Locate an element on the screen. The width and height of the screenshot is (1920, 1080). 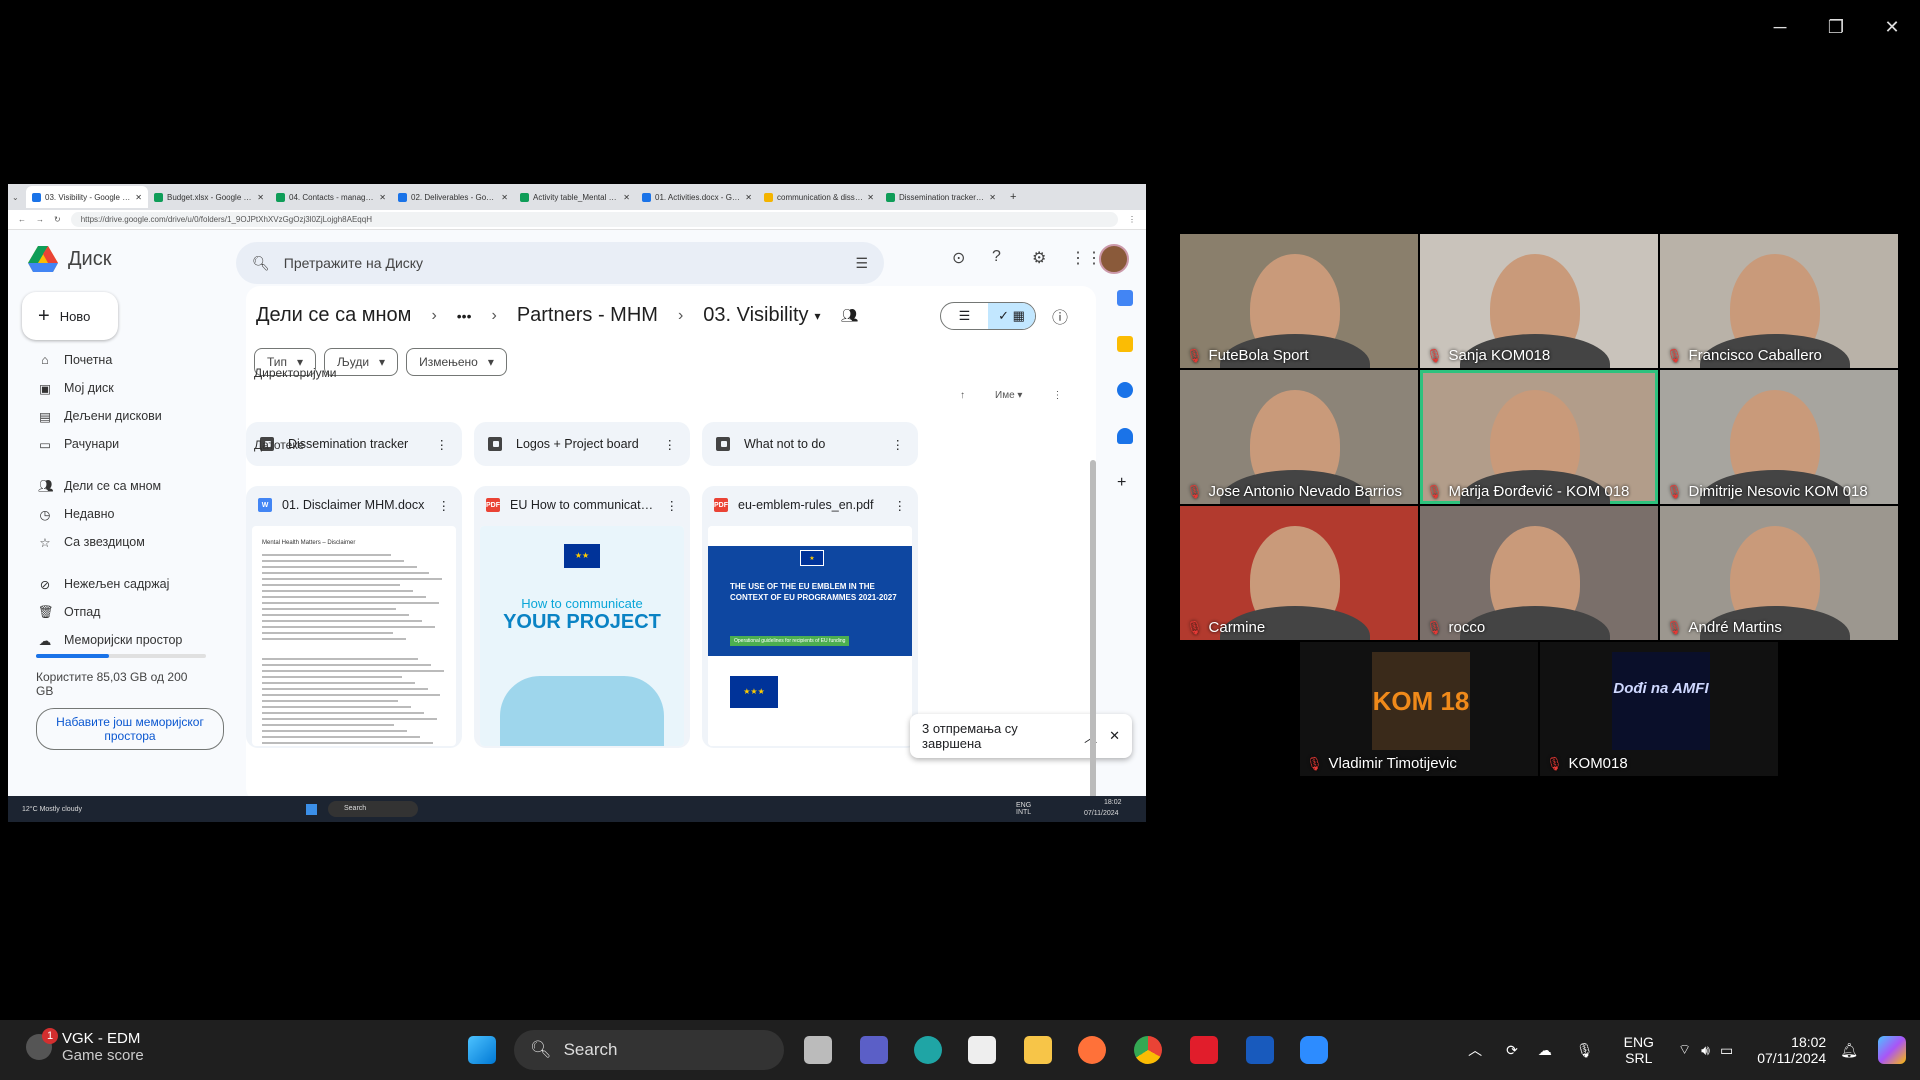
new-button: + Ново is located at coordinates (70, 316).